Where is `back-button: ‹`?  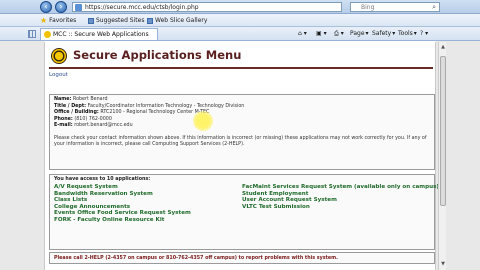 back-button: ‹ is located at coordinates (46, 7).